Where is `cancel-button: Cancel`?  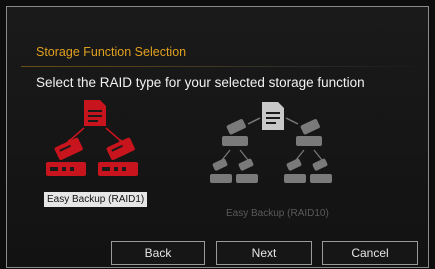
cancel-button: Cancel is located at coordinates (370, 253).